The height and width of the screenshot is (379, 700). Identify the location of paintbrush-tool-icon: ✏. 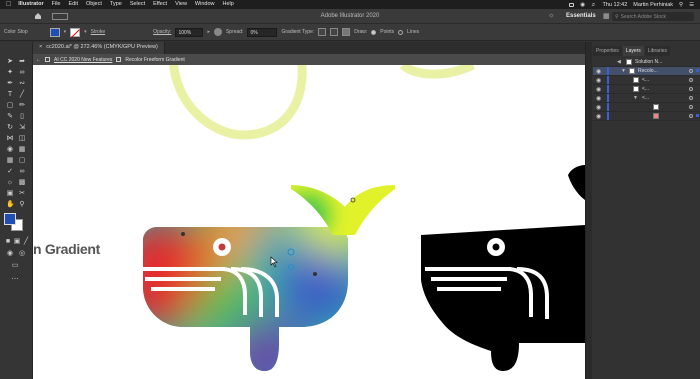
(22, 106).